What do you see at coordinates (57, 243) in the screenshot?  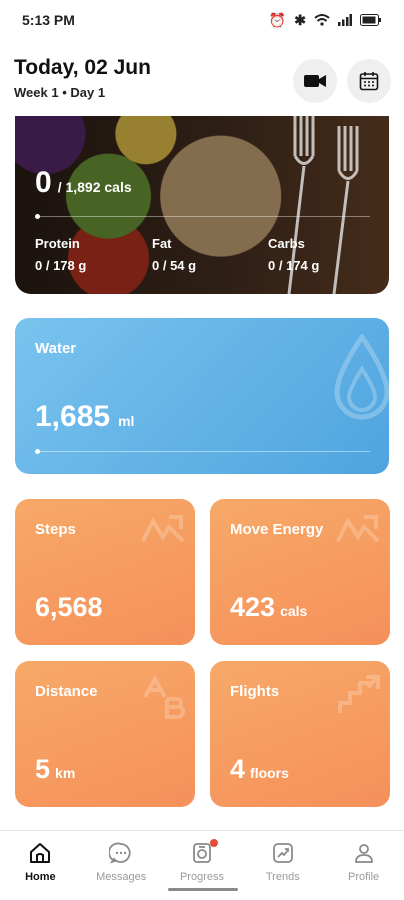 I see `macro-label: Protein` at bounding box center [57, 243].